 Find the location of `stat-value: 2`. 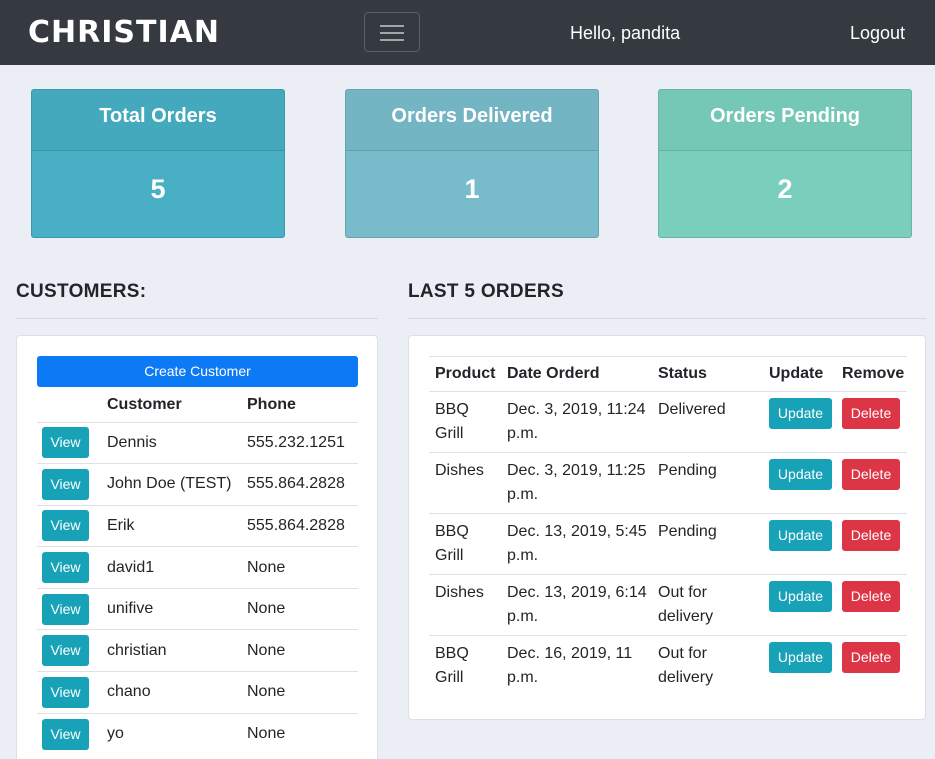

stat-value: 2 is located at coordinates (785, 189).